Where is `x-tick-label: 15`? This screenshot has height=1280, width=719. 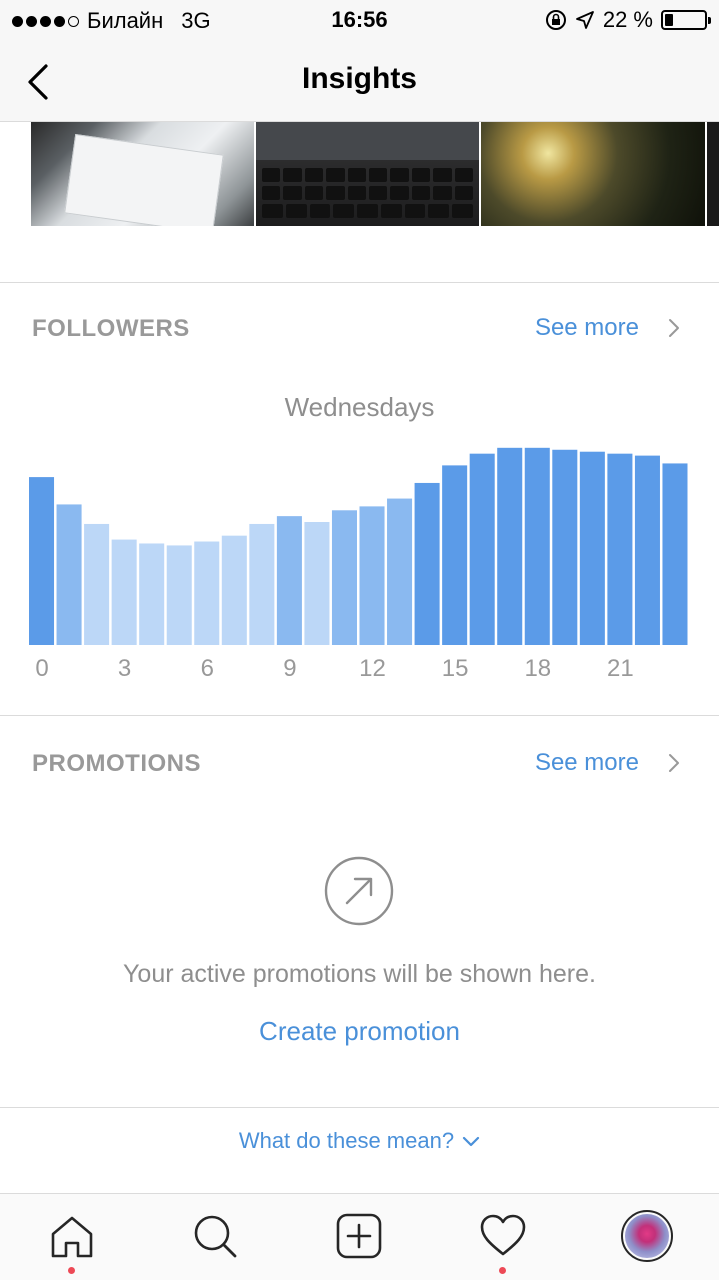
x-tick-label: 15 is located at coordinates (455, 668).